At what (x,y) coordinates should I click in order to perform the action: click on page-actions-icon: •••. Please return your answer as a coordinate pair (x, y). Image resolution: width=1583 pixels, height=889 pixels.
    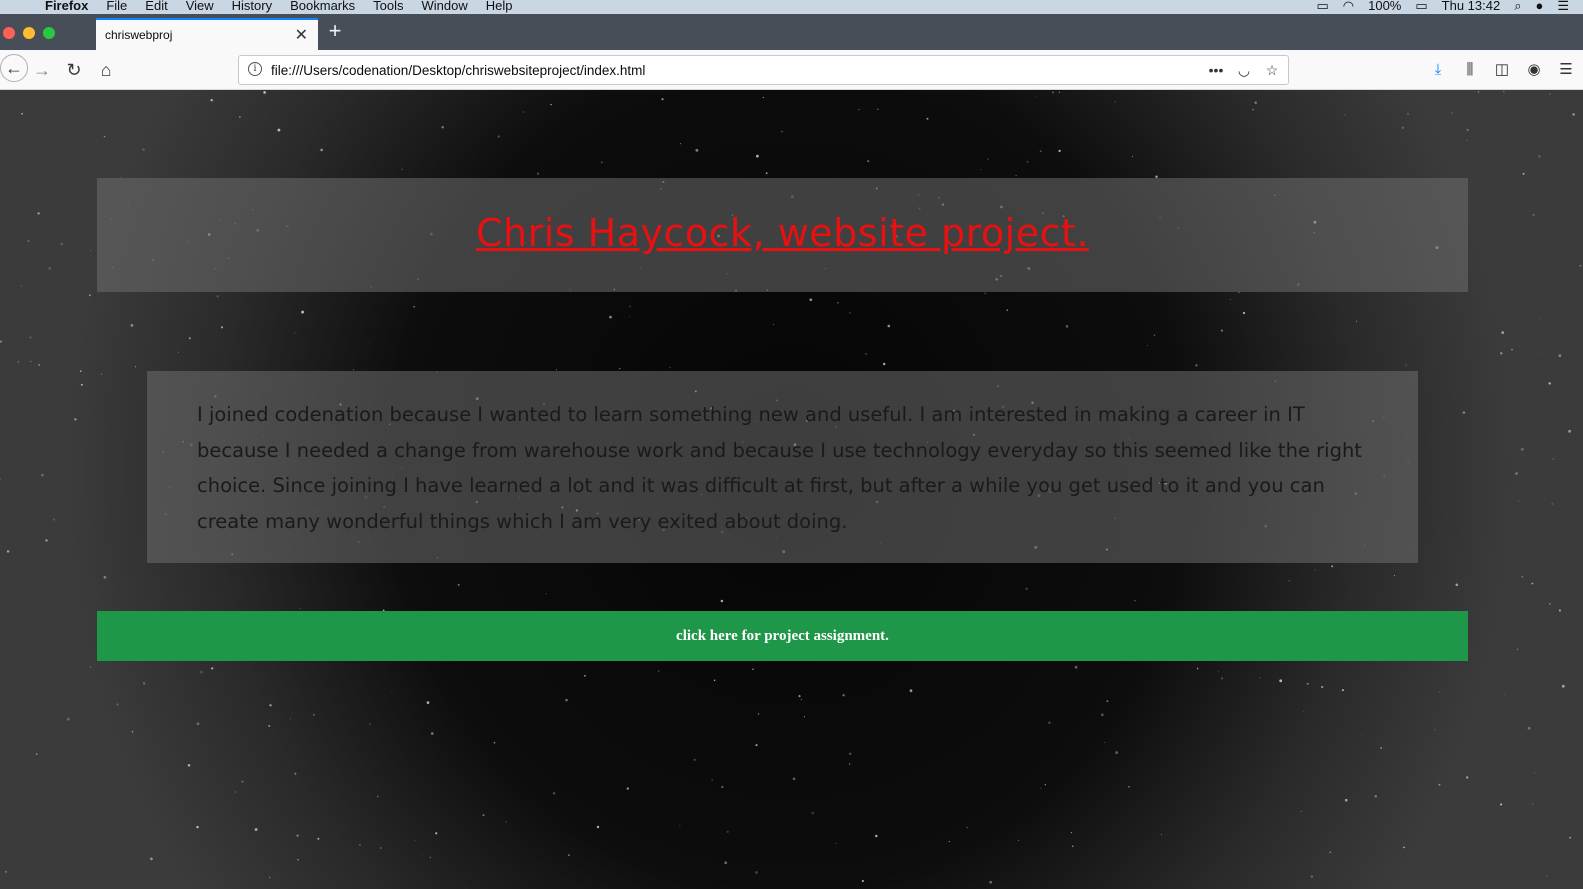
    Looking at the image, I should click on (1216, 70).